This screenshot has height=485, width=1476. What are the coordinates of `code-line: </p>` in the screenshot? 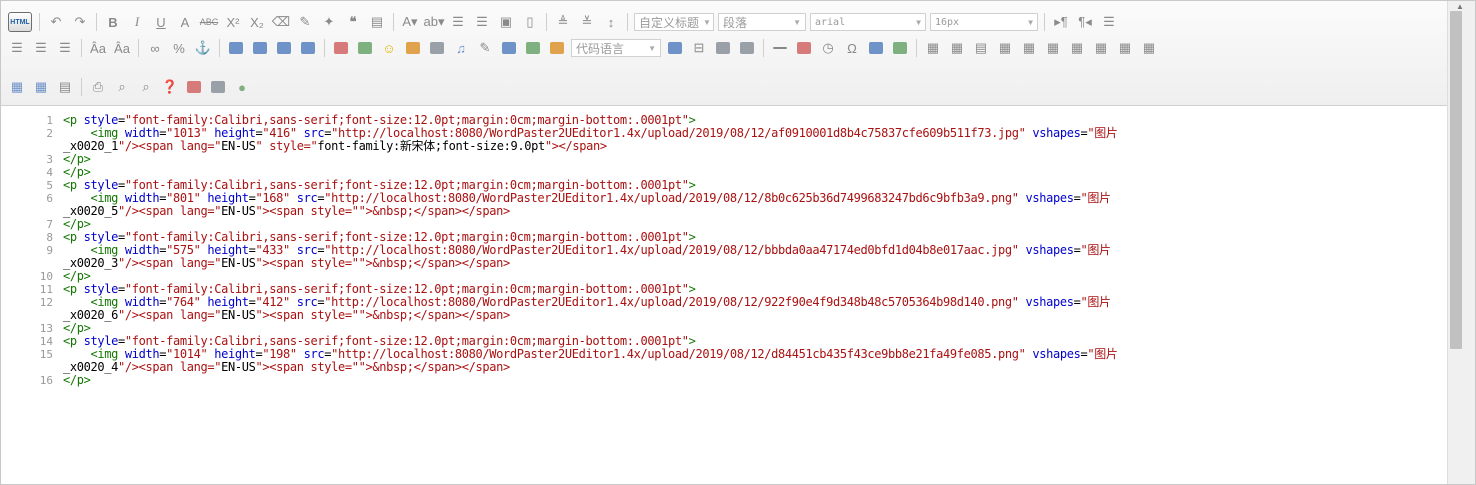 It's located at (77, 380).